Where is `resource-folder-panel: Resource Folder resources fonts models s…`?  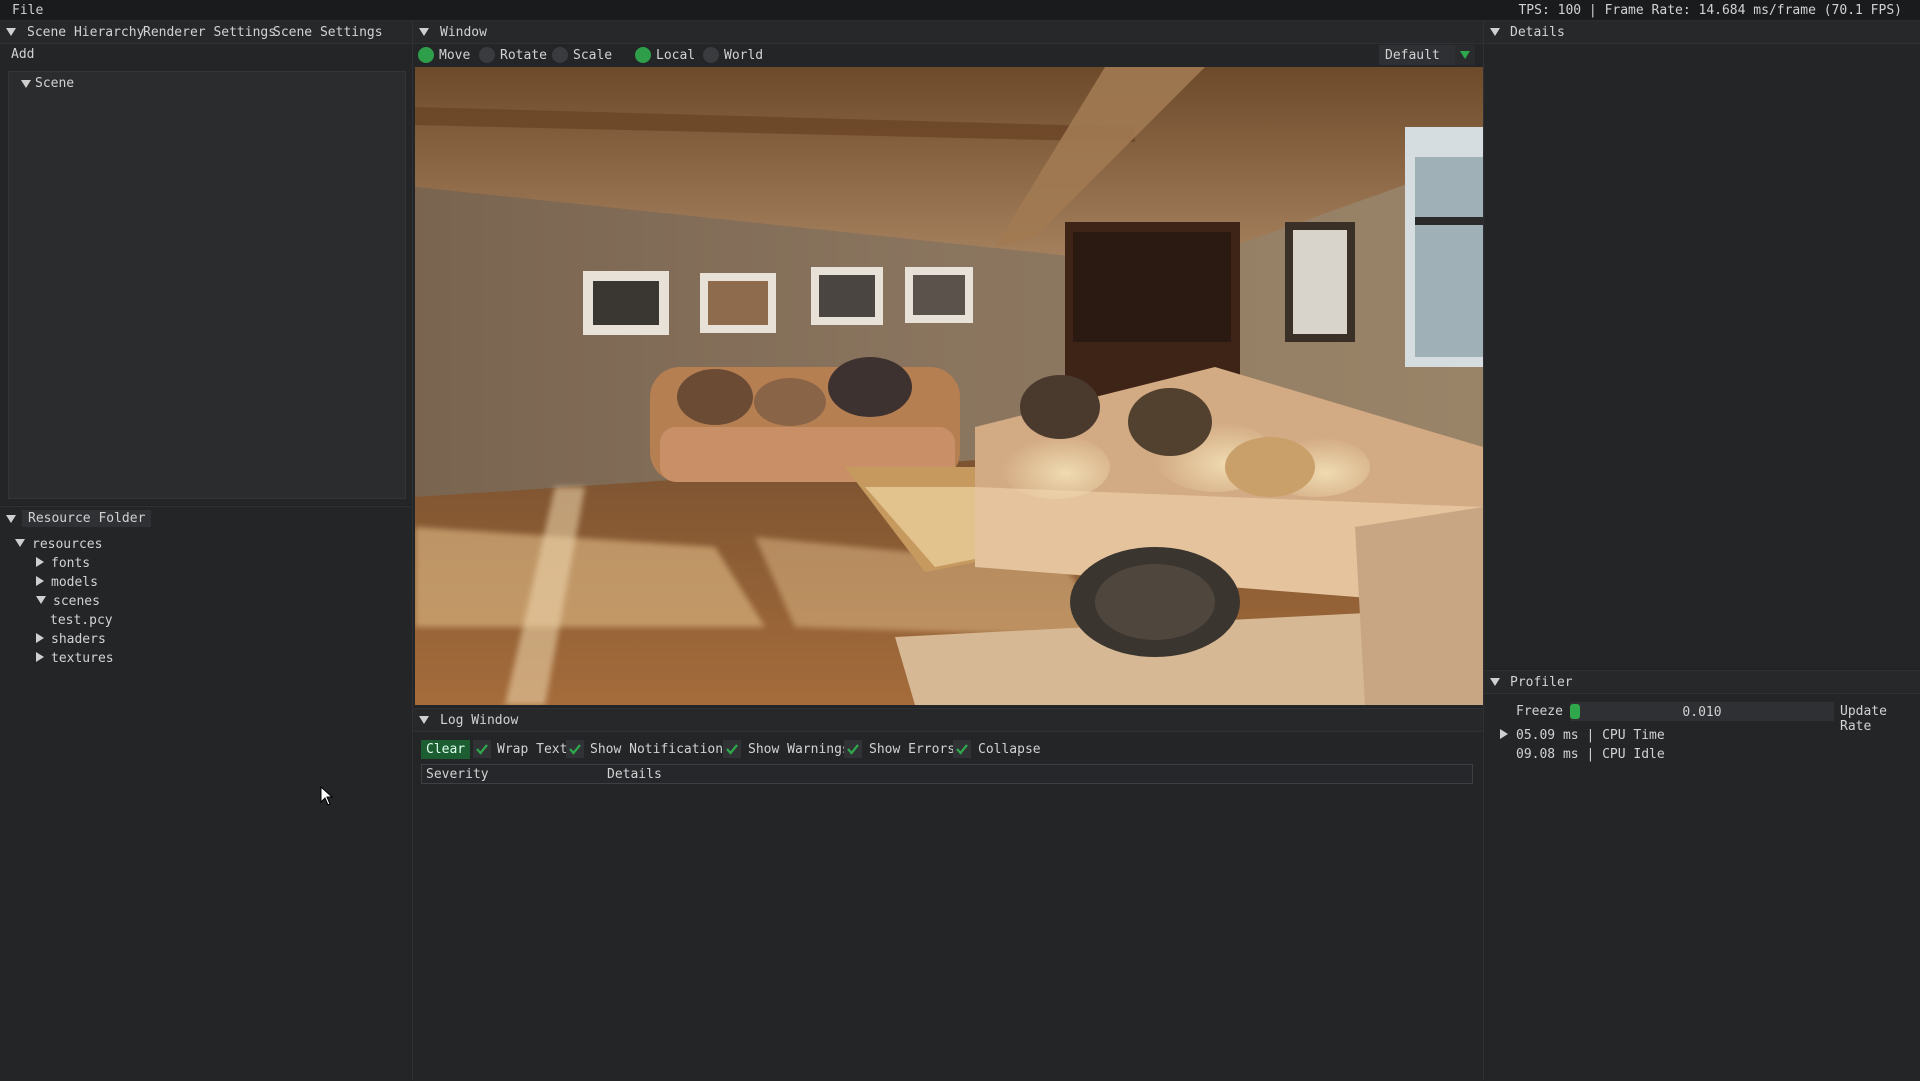
resource-folder-panel: Resource Folder resources fonts models s… is located at coordinates (206, 793).